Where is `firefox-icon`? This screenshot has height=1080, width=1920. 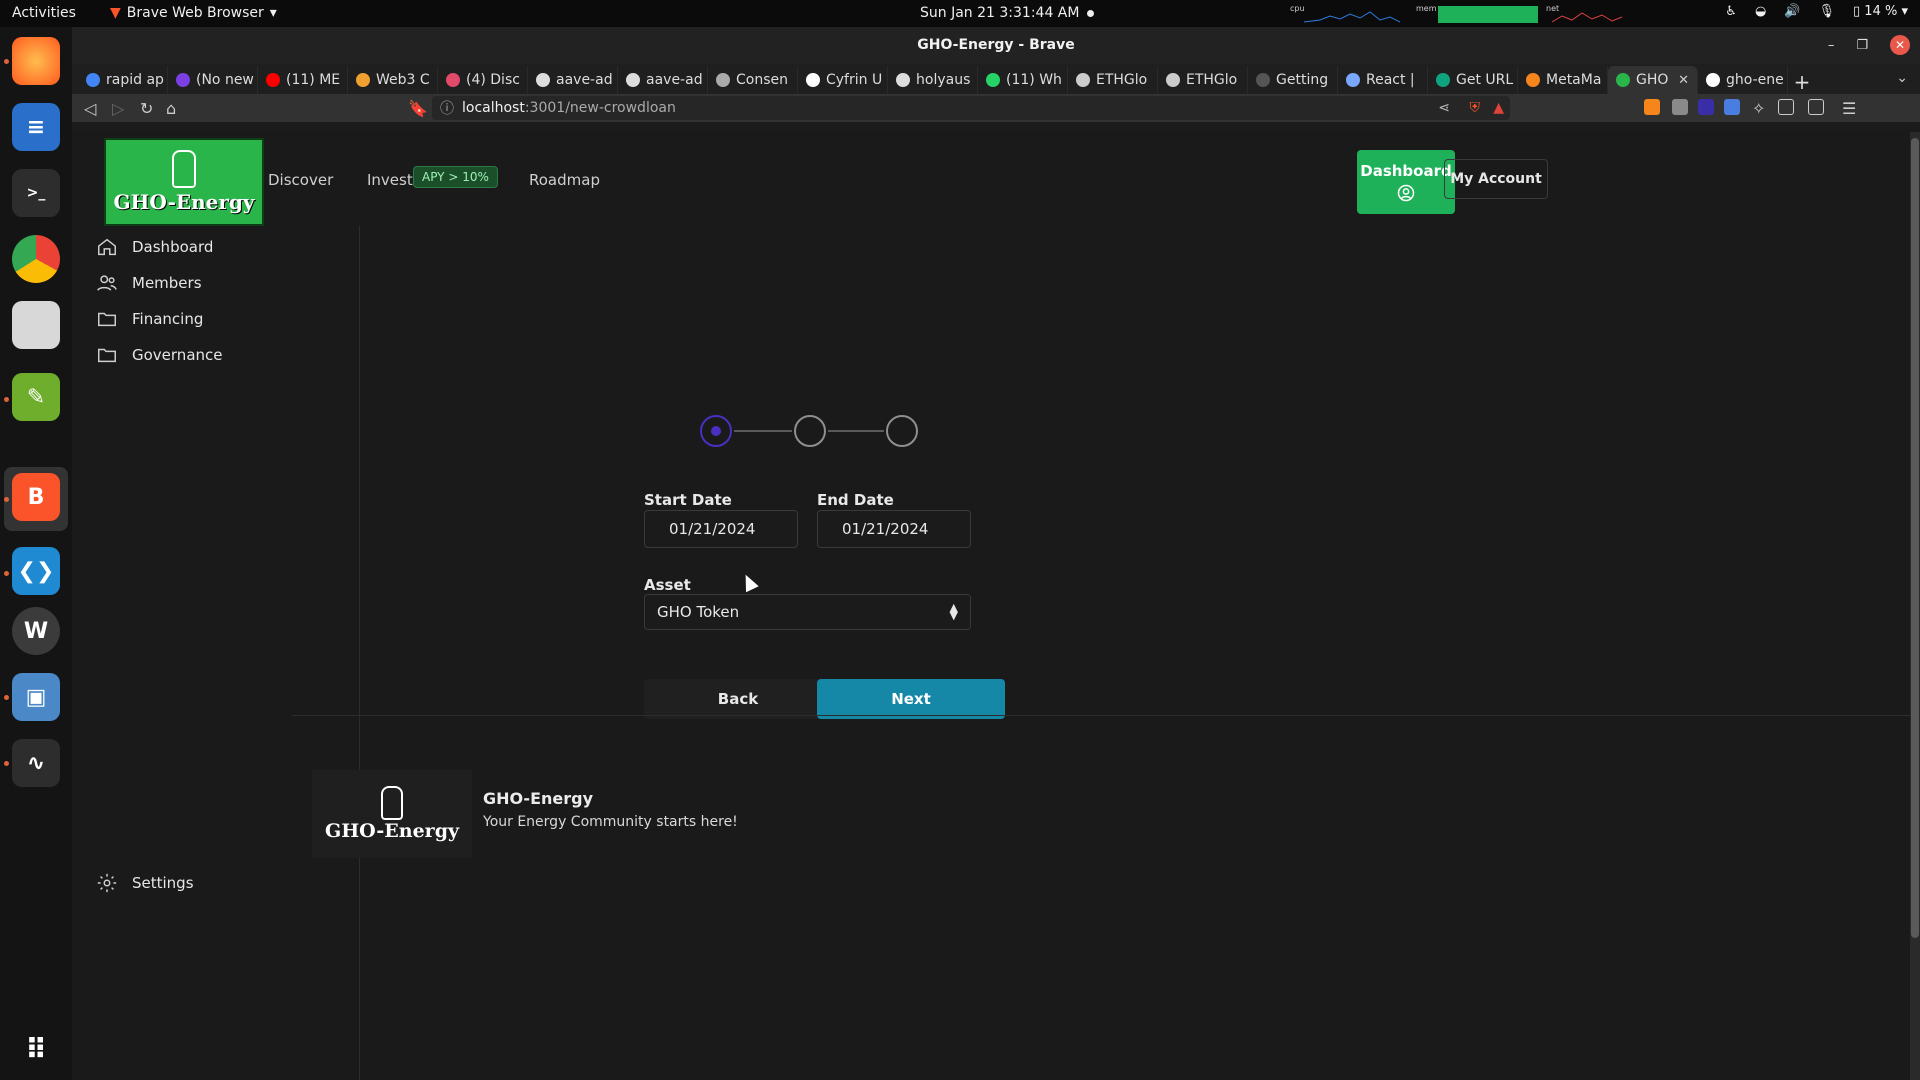
firefox-icon is located at coordinates (36, 61).